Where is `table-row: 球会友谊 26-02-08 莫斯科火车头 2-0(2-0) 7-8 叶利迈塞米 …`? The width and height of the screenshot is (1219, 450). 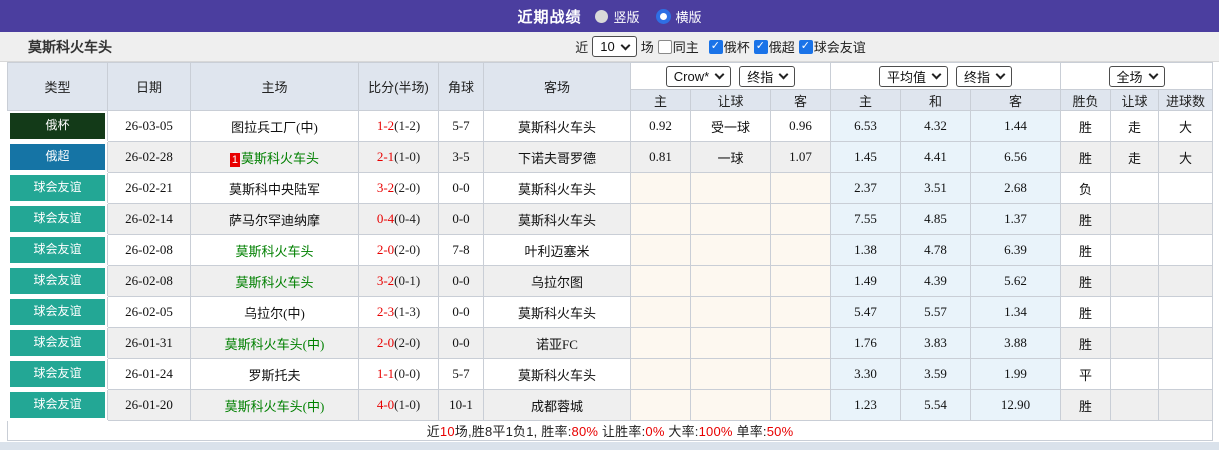 table-row: 球会友谊 26-02-08 莫斯科火车头 2-0(2-0) 7-8 叶利迈塞米 … is located at coordinates (610, 250).